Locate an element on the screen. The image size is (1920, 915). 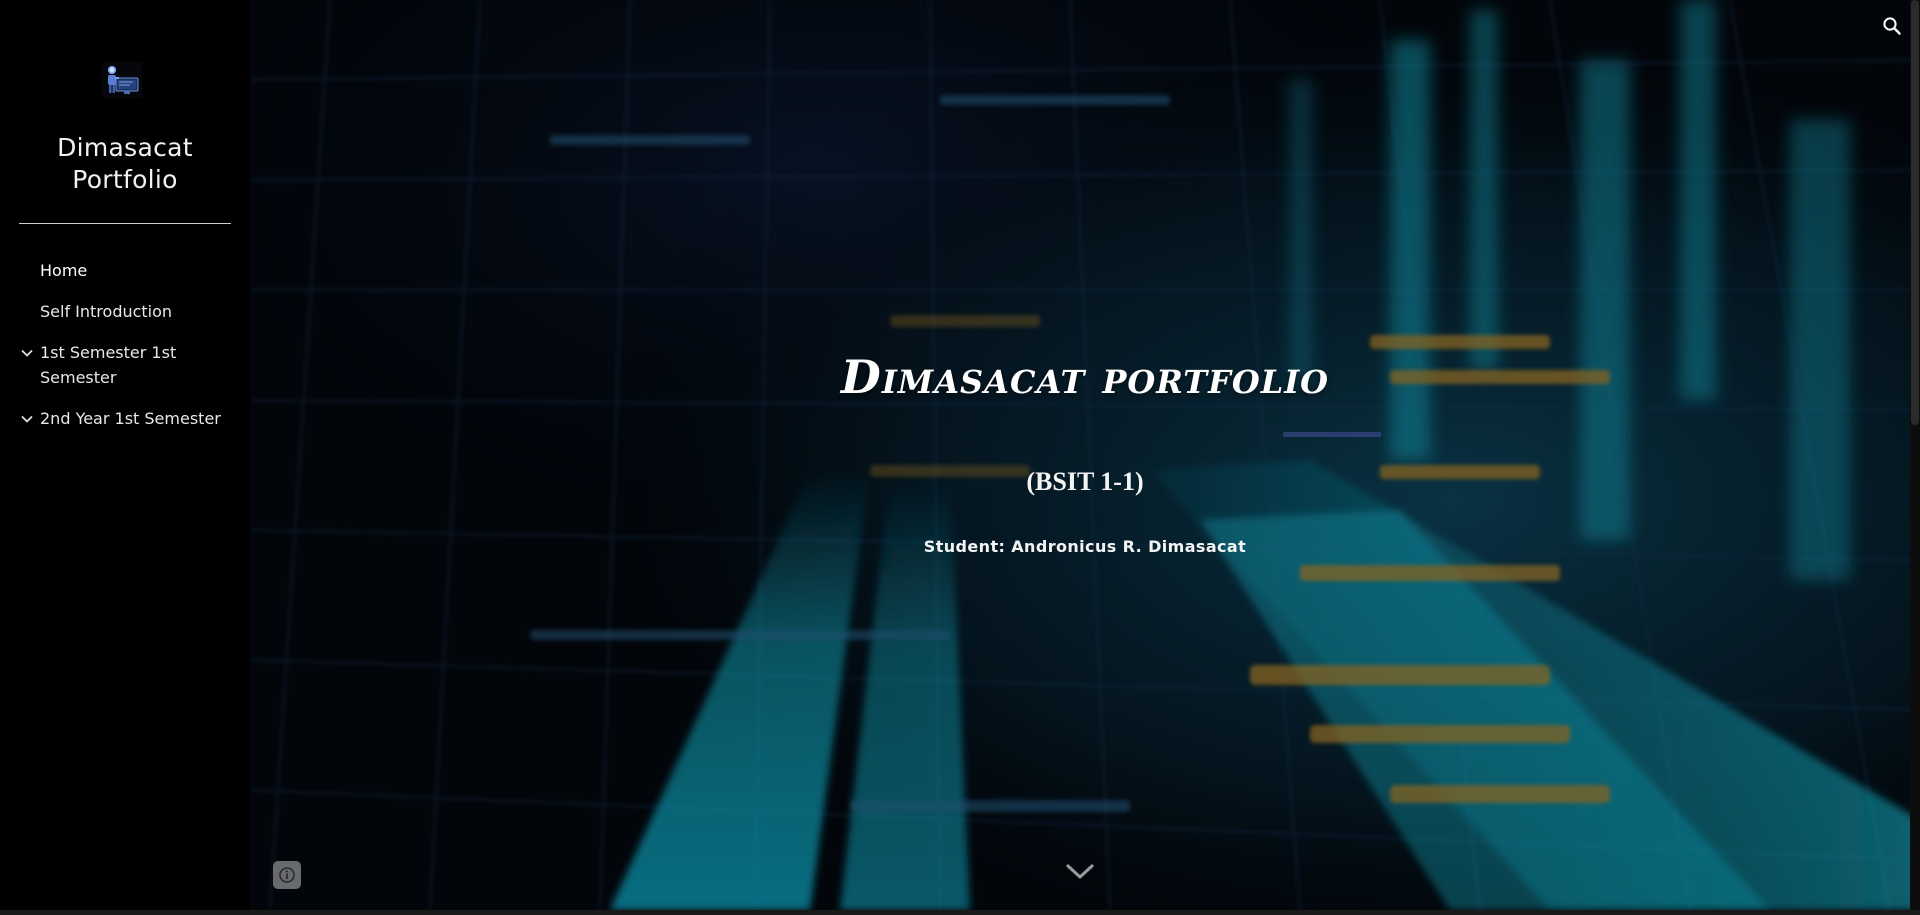
sidebar-item-label: 2nd Year 1st Semester is located at coordinates (130, 418).